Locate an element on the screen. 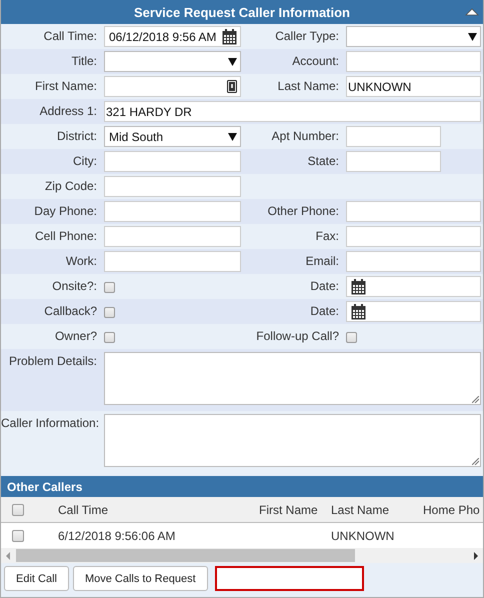 Image resolution: width=484 pixels, height=598 pixels. field-label: Fax: is located at coordinates (327, 235).